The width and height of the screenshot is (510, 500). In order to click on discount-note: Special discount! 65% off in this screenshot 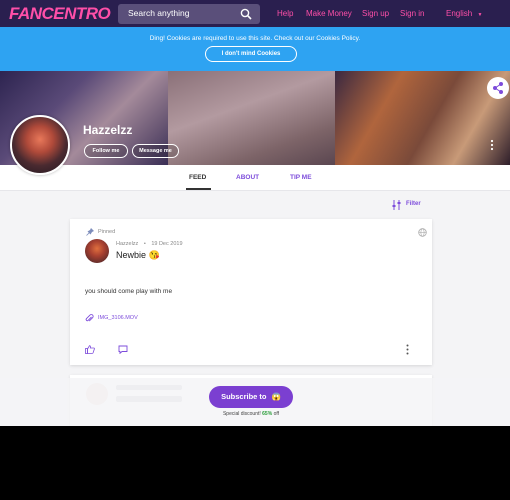, I will do `click(251, 414)`.